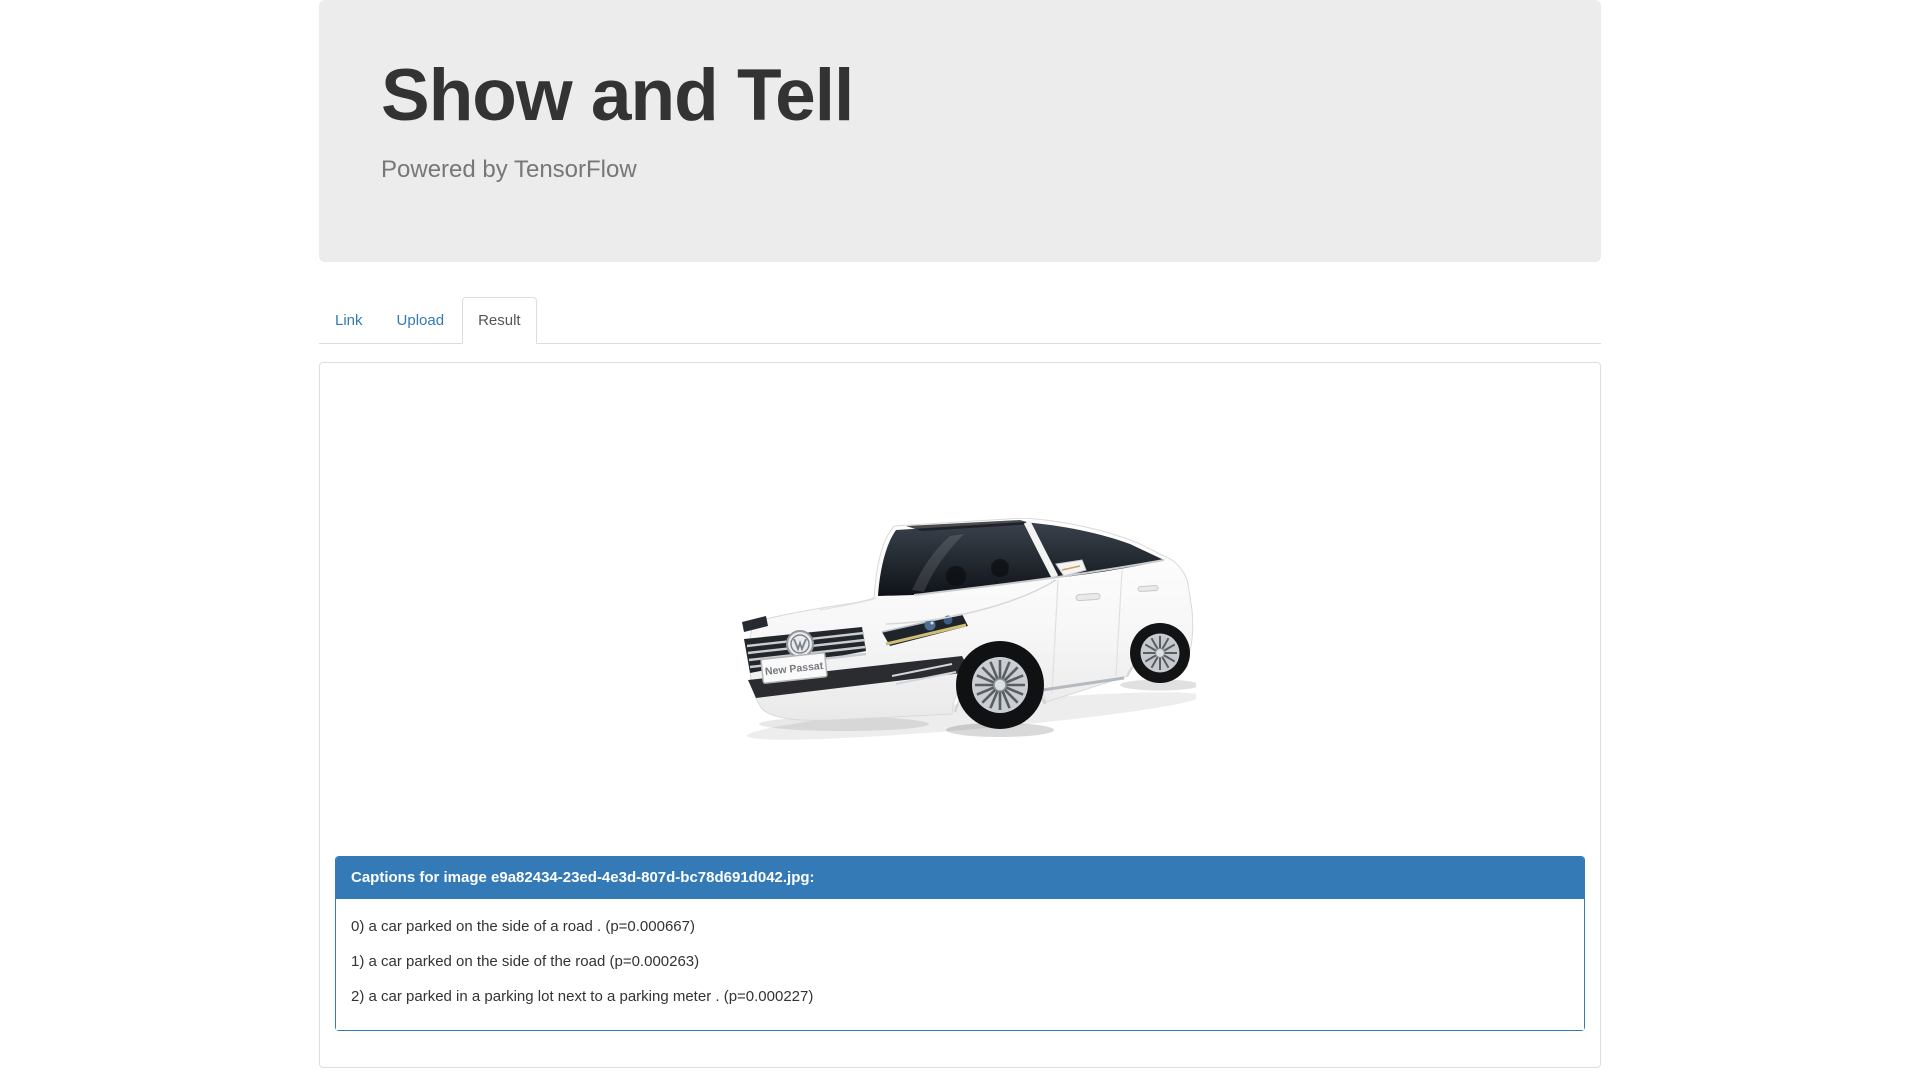 This screenshot has width=1920, height=1089. I want to click on vw-badge-icon, so click(800, 644).